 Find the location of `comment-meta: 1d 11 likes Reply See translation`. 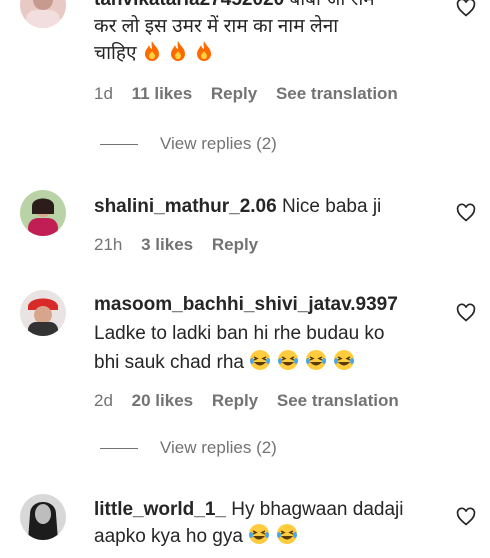

comment-meta: 1d 11 likes Reply See translation is located at coordinates (266, 94).